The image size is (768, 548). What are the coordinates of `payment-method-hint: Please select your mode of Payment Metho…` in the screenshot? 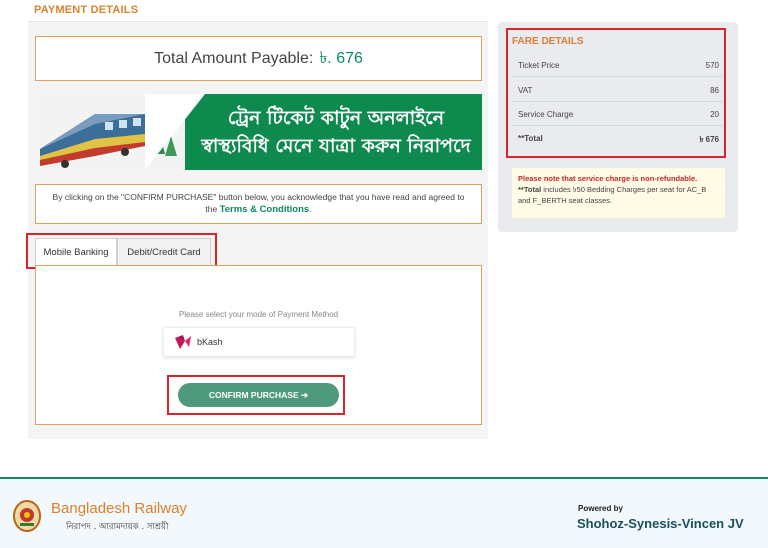 It's located at (258, 314).